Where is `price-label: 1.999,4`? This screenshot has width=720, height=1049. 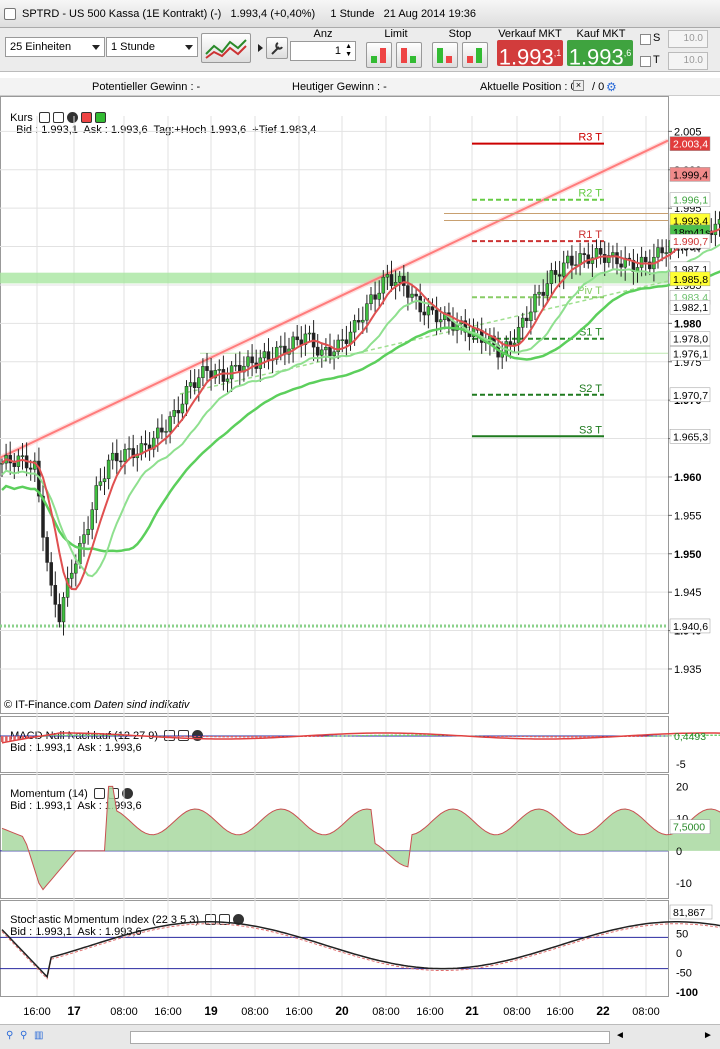
price-label: 1.999,4 is located at coordinates (690, 175).